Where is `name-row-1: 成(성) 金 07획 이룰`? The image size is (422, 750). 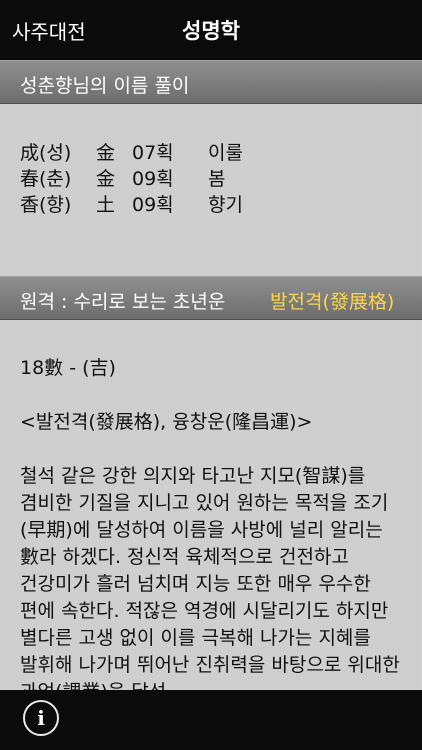 name-row-1: 成(성) 金 07획 이룰 is located at coordinates (144, 151).